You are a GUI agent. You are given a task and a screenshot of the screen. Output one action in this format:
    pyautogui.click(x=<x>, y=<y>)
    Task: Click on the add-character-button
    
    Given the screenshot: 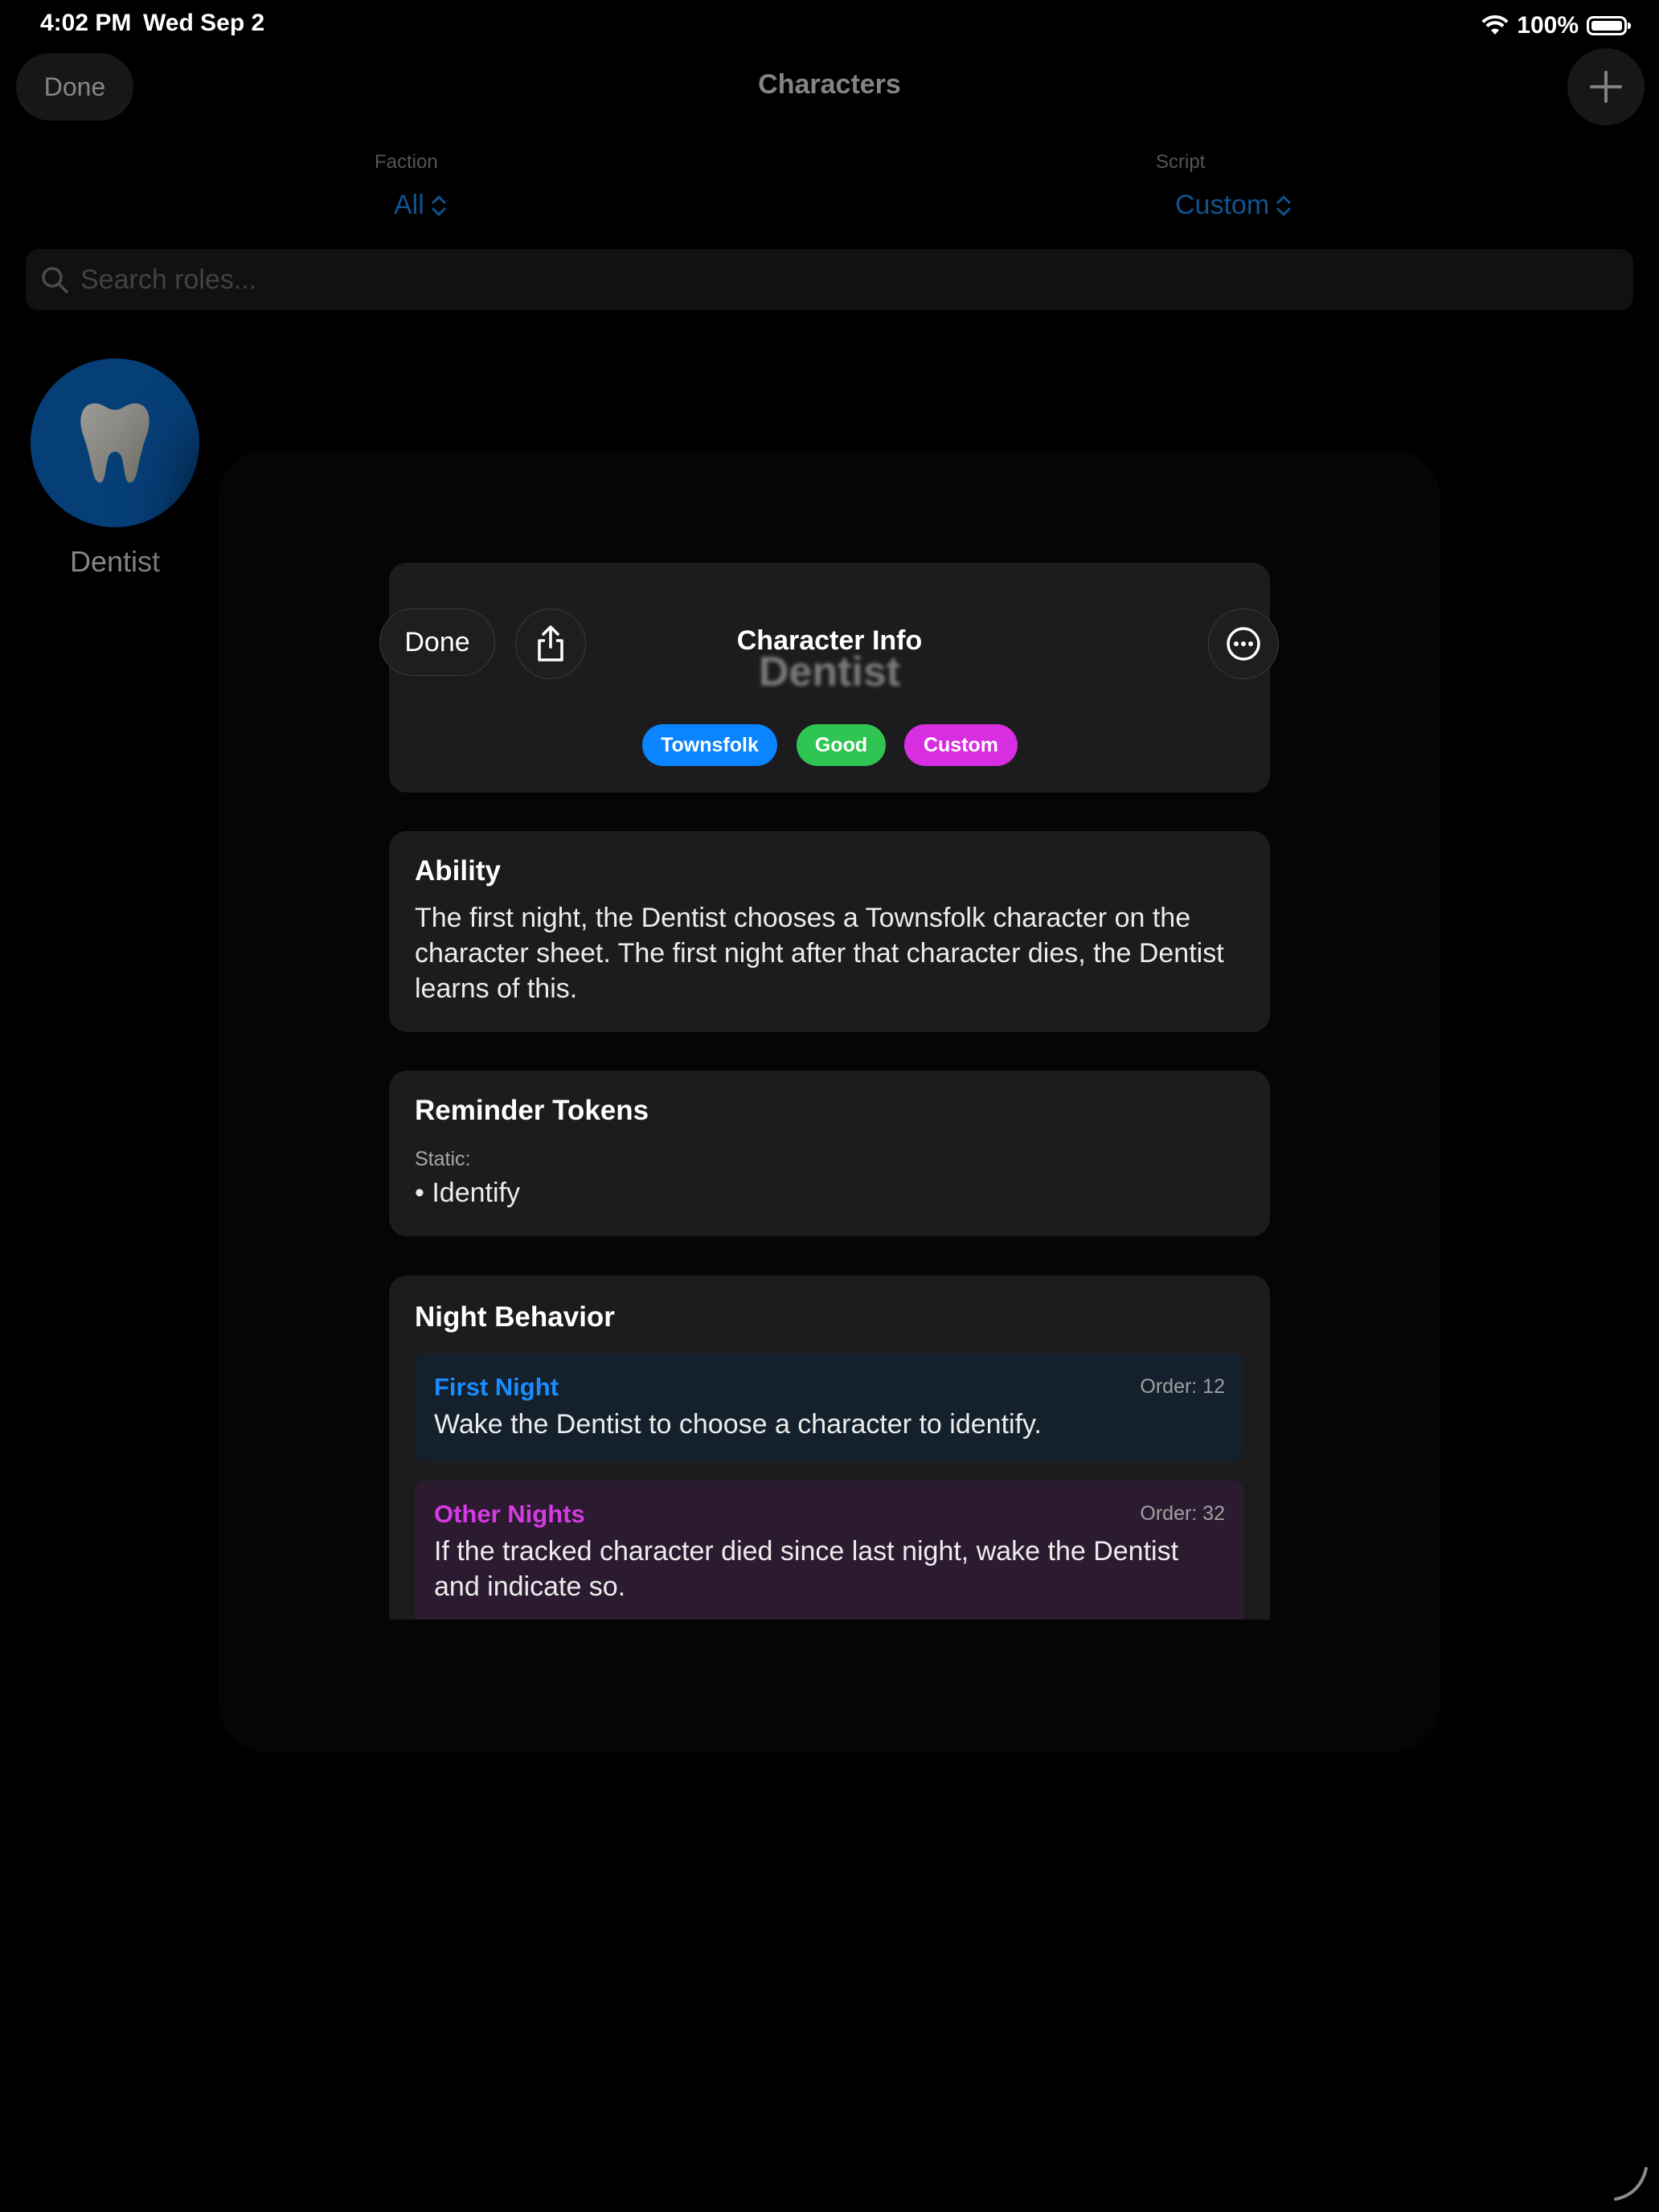 What is the action you would take?
    pyautogui.click(x=1606, y=86)
    